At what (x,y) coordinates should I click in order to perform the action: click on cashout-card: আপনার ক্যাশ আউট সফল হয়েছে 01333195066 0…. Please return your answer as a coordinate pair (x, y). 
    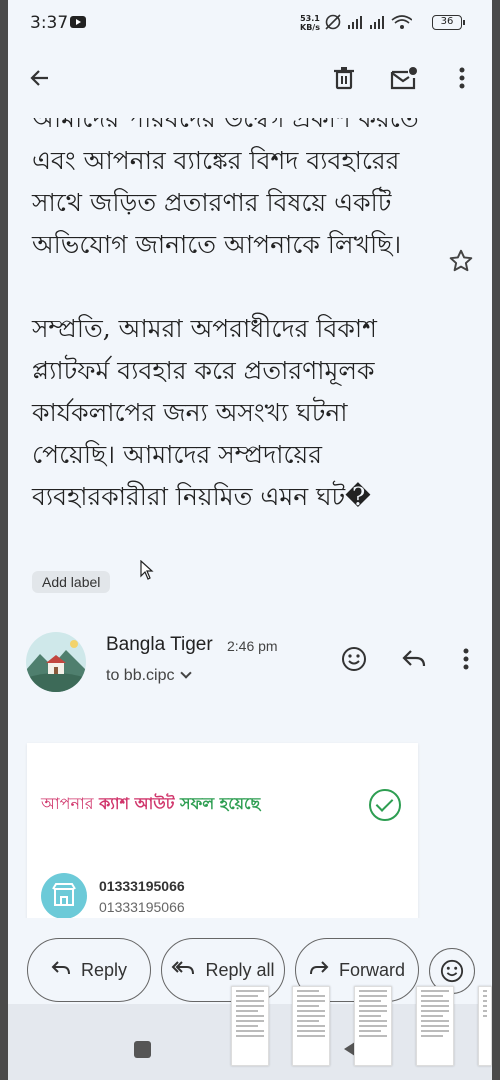
    Looking at the image, I should click on (222, 830).